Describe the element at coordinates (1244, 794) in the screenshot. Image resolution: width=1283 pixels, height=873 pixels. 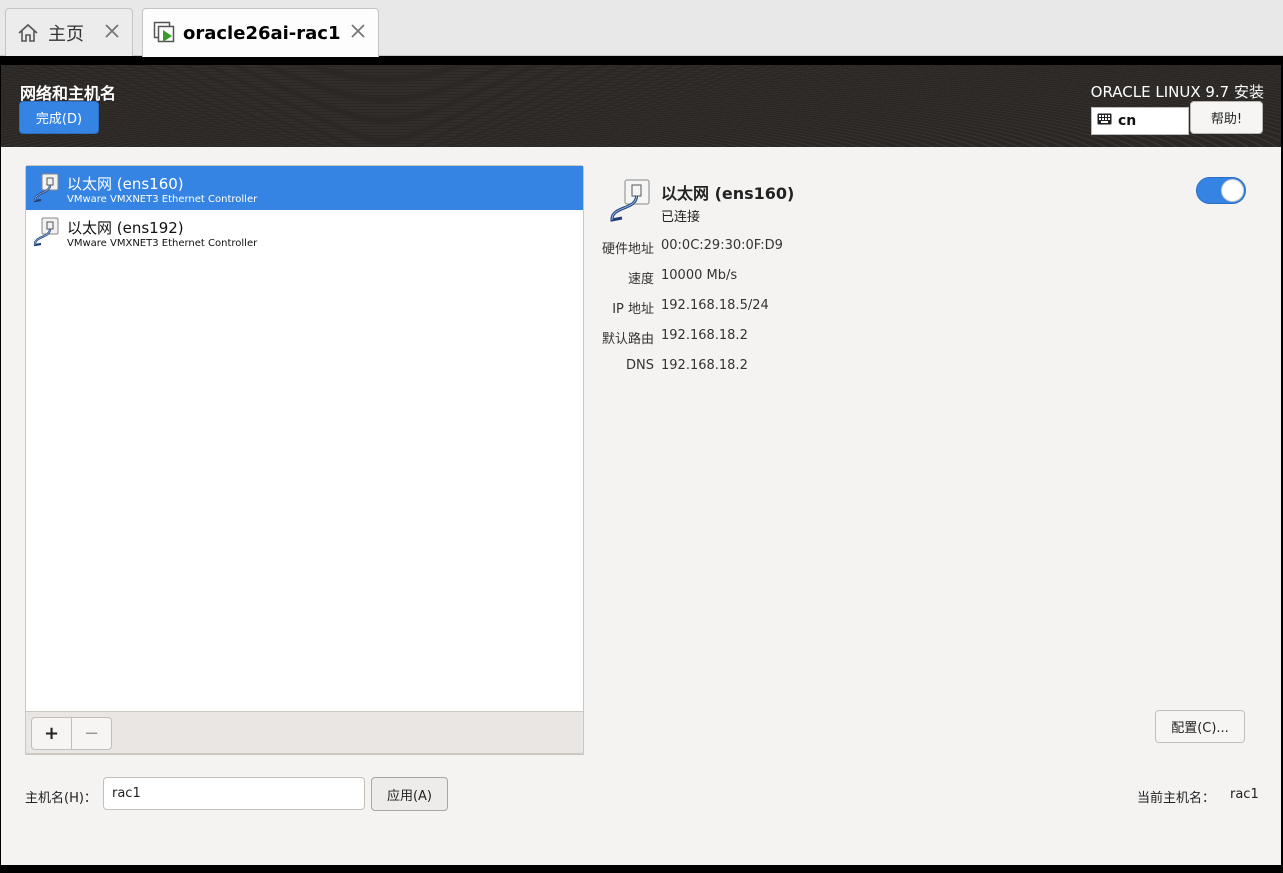
I see `current-hostname-value: rac1` at that location.